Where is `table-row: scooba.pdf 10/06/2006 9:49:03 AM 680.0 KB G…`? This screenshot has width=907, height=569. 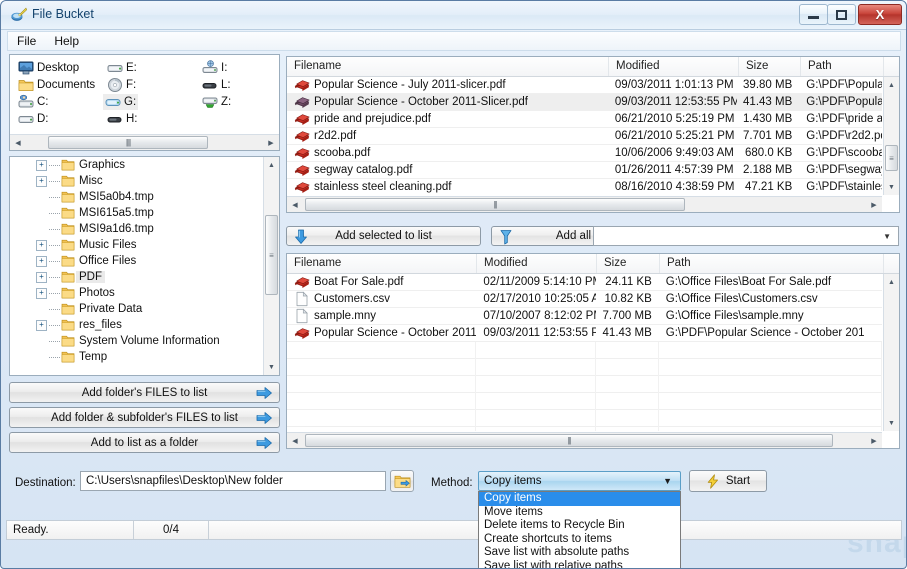
table-row: scooba.pdf 10/06/2006 9:49:03 AM 680.0 KB G… is located at coordinates (584, 153).